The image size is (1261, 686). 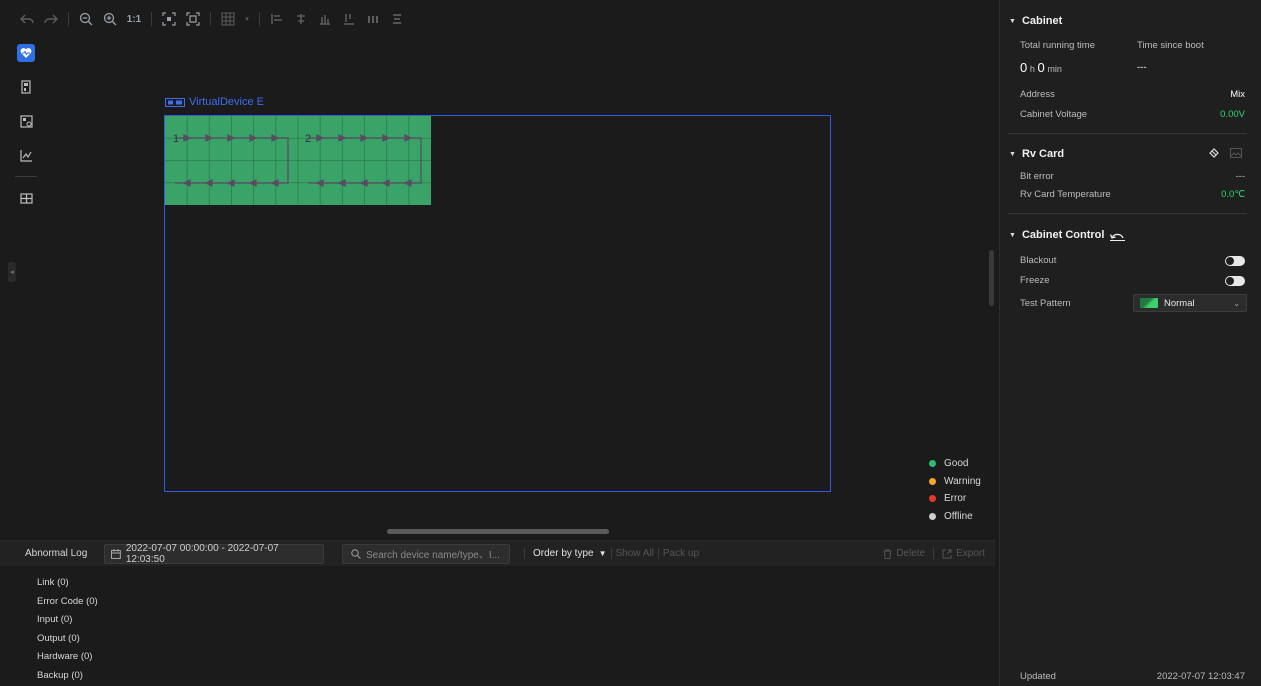 What do you see at coordinates (962, 481) in the screenshot?
I see `legend-label: Warning` at bounding box center [962, 481].